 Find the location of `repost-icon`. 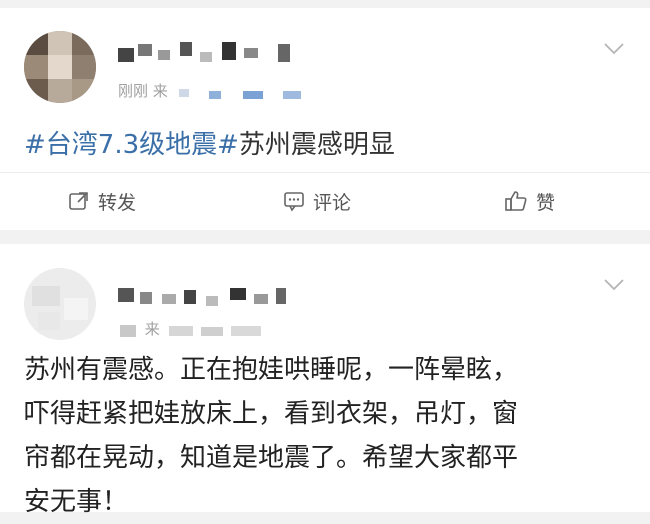

repost-icon is located at coordinates (79, 201).